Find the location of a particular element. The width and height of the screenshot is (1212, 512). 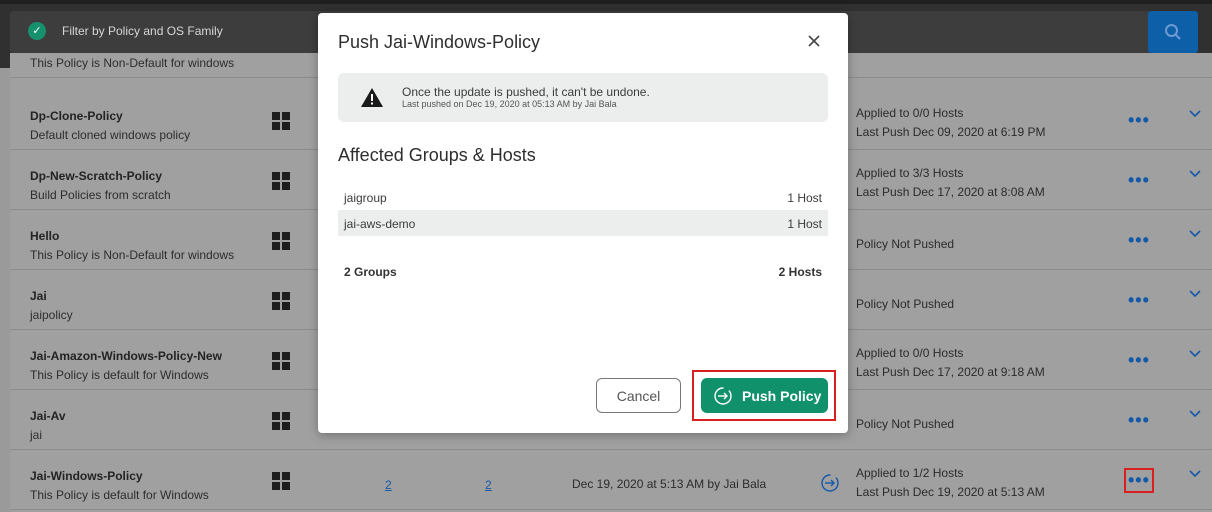

policy-name: Dp-New-Scratch-Policy is located at coordinates (96, 176).